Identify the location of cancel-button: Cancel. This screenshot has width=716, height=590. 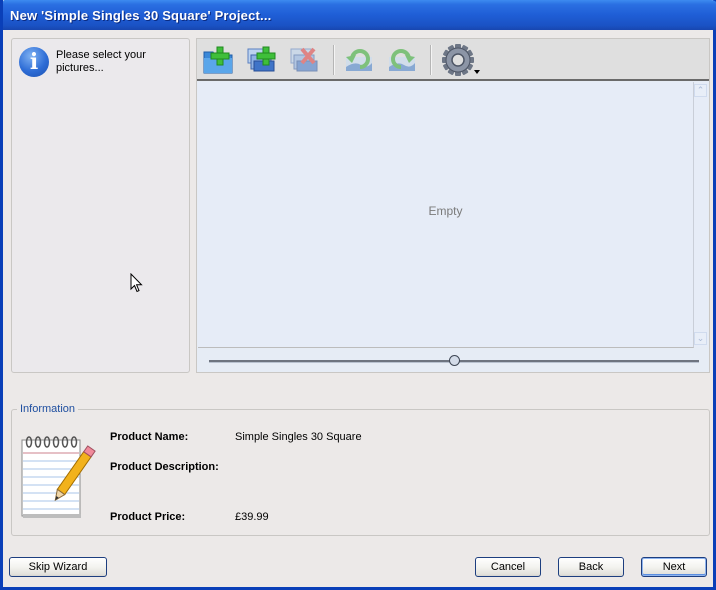
(508, 567).